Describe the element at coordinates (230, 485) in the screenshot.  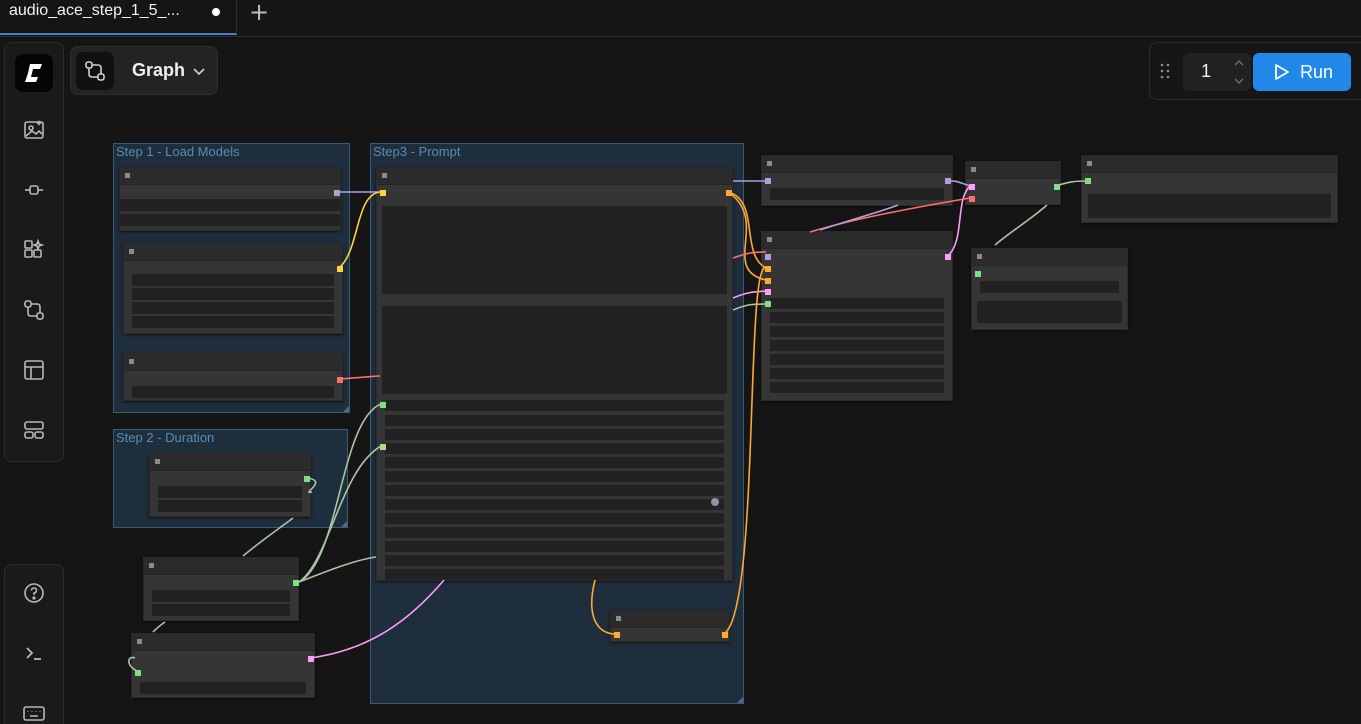
I see `node-duration` at that location.